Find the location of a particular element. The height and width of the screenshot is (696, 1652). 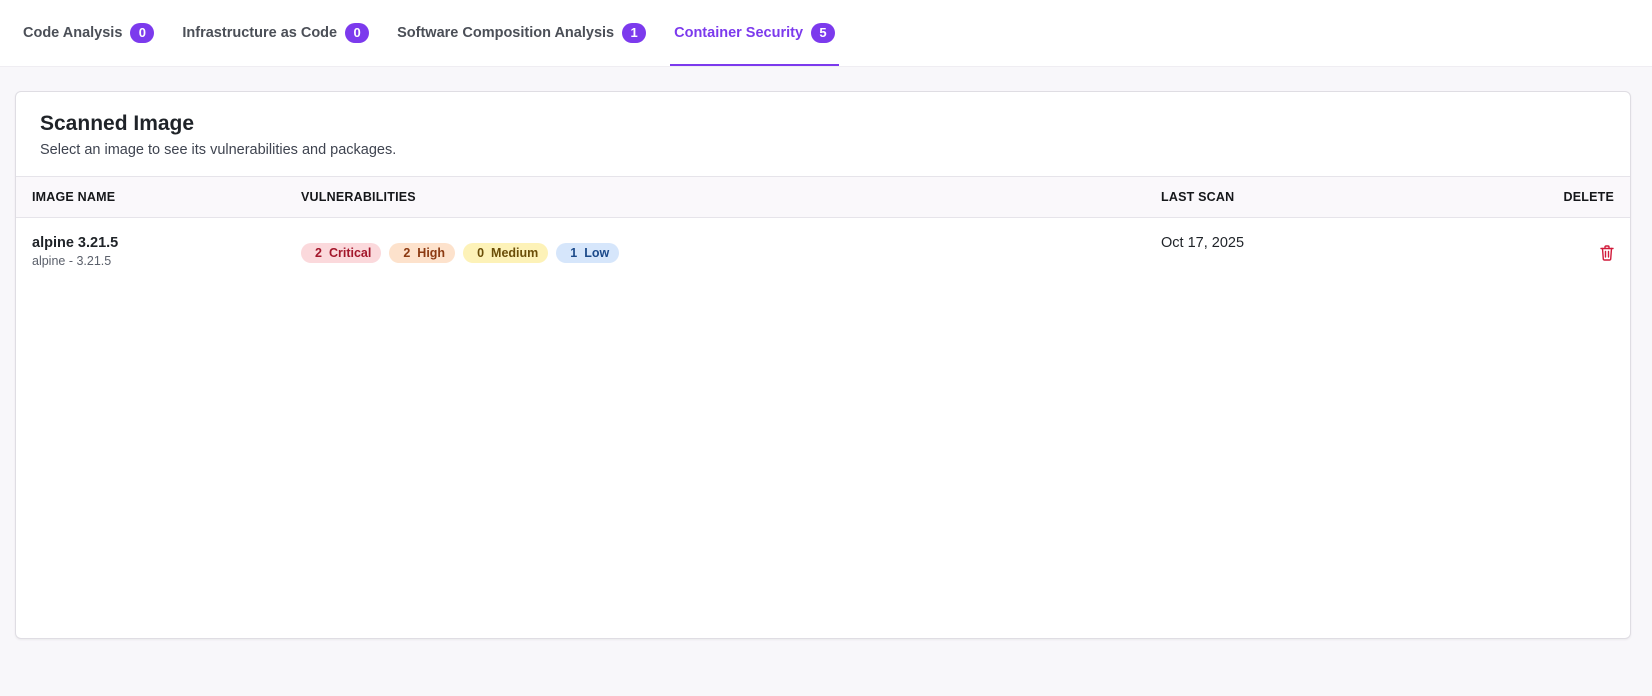

image-tag: alpine - 3.21.5 is located at coordinates (72, 261).